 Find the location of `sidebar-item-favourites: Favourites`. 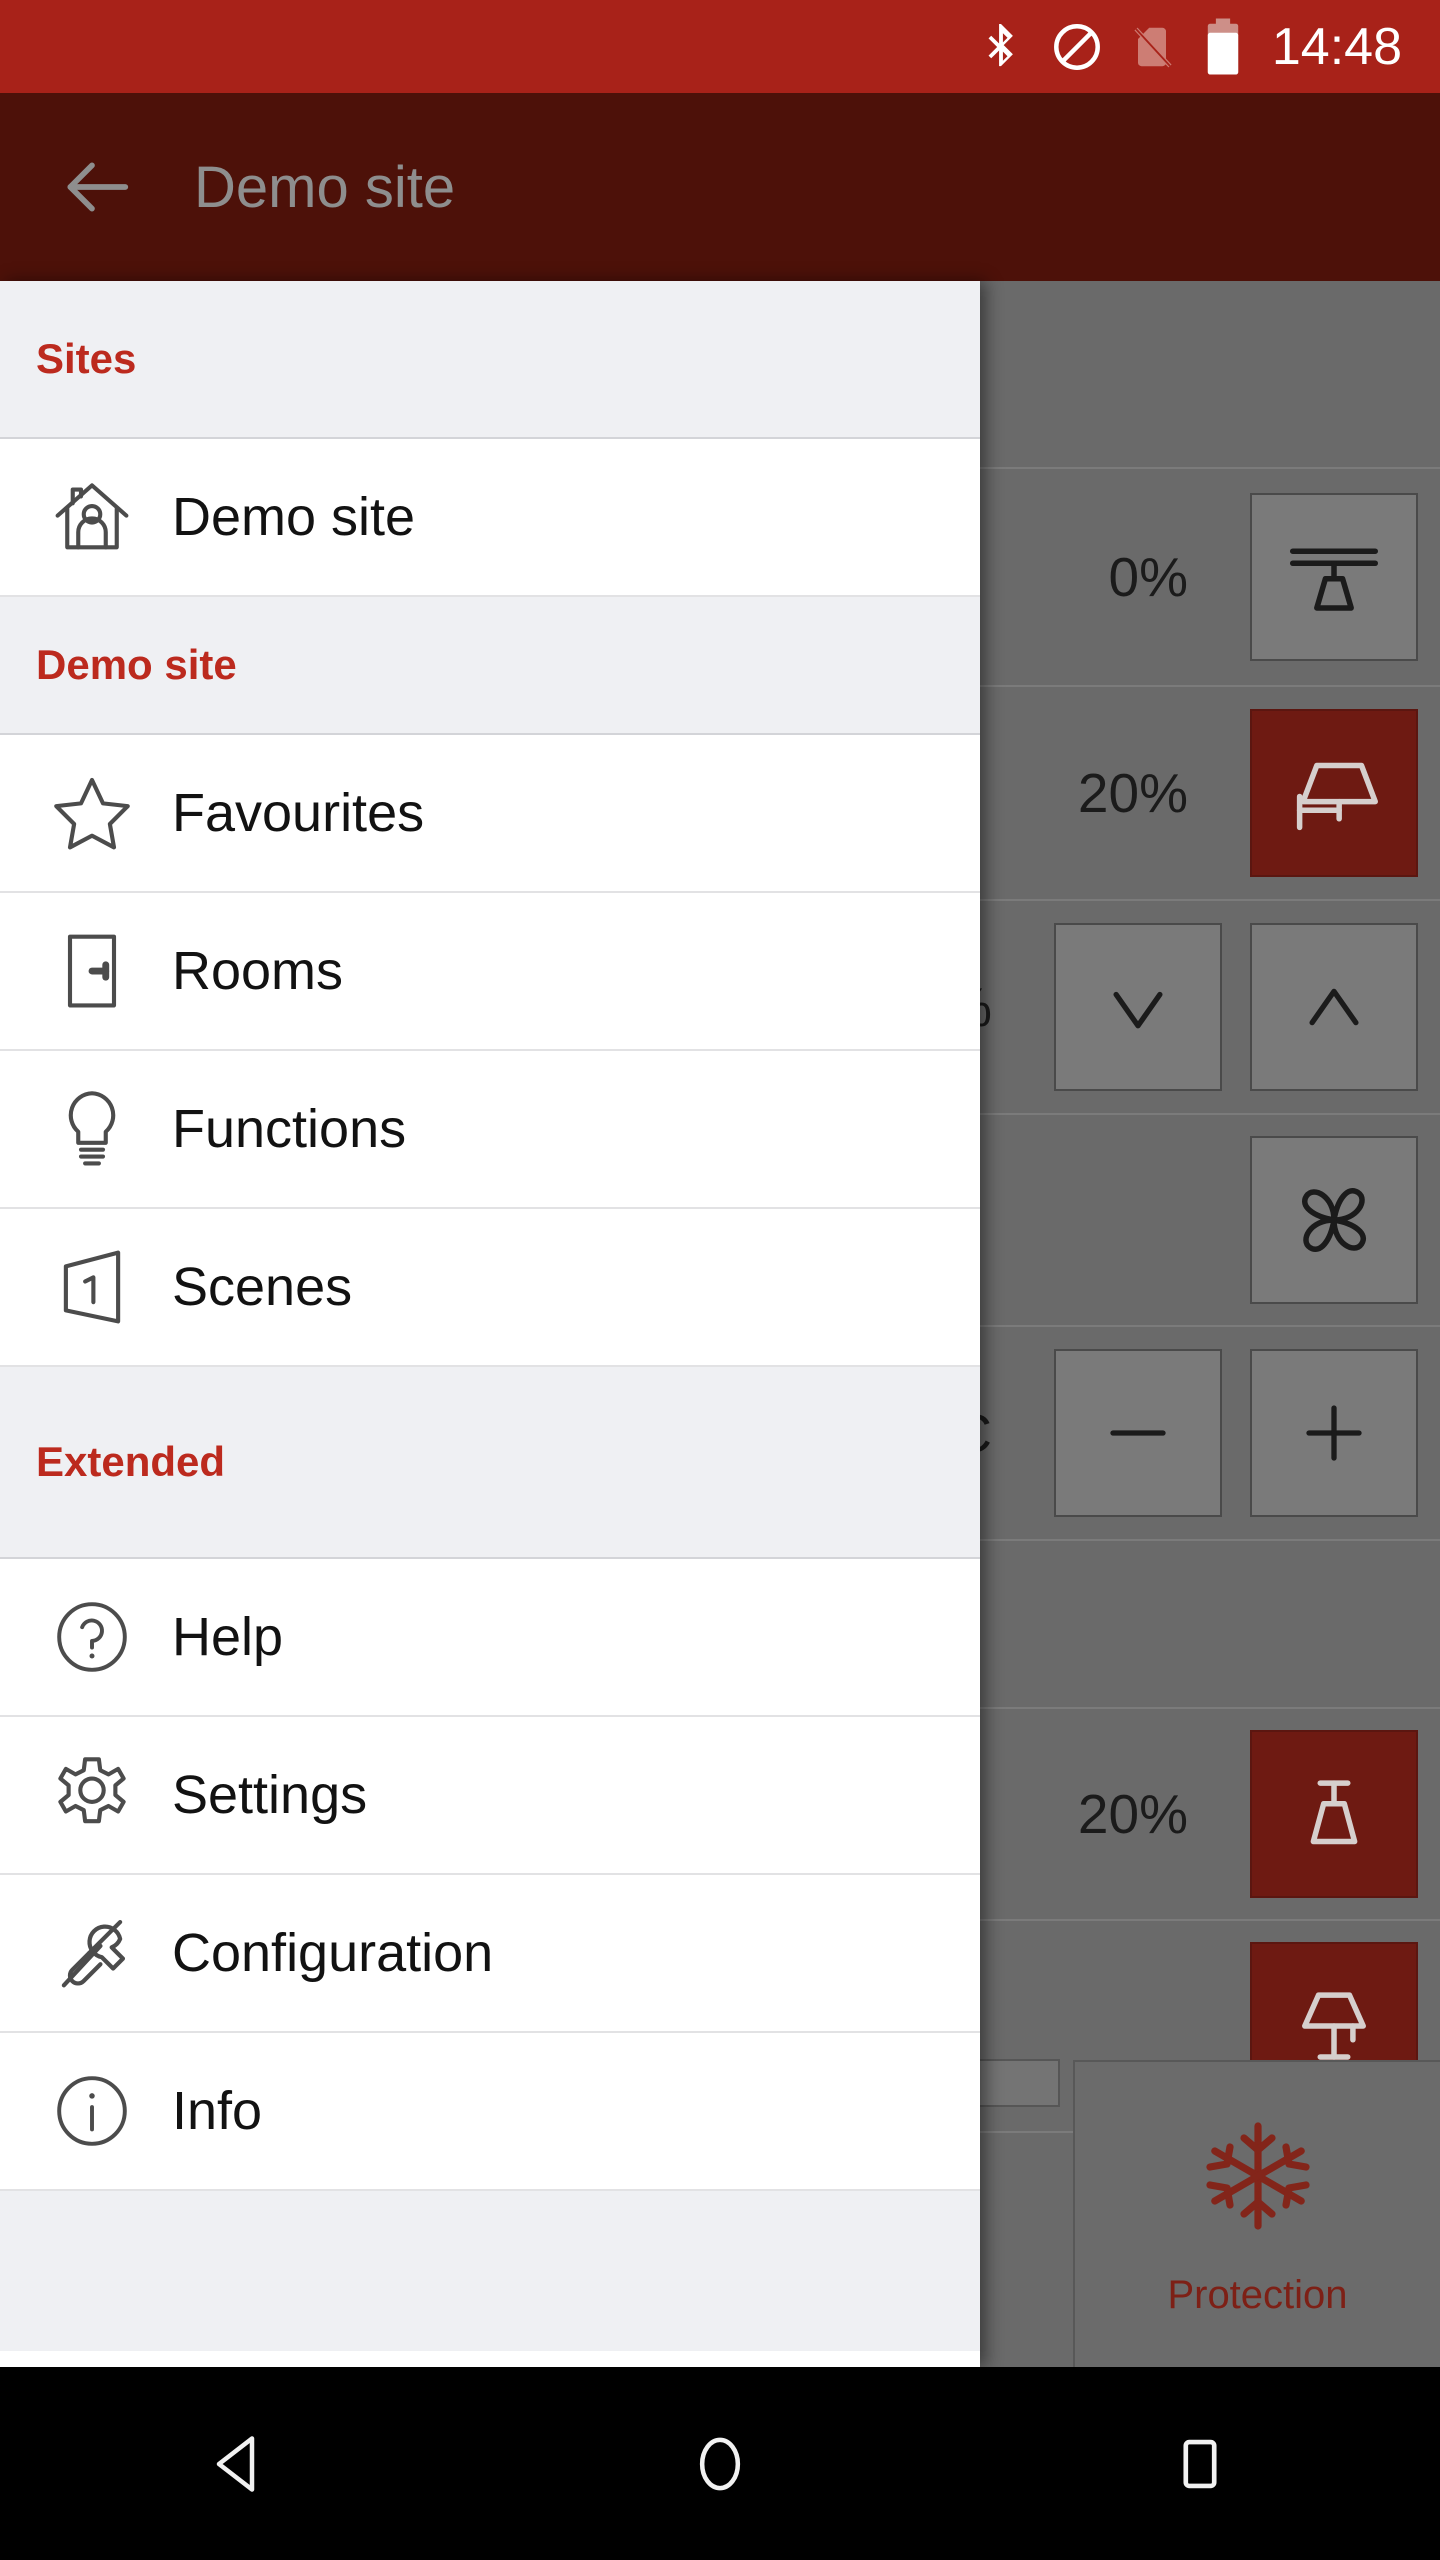

sidebar-item-favourites: Favourites is located at coordinates (490, 814).